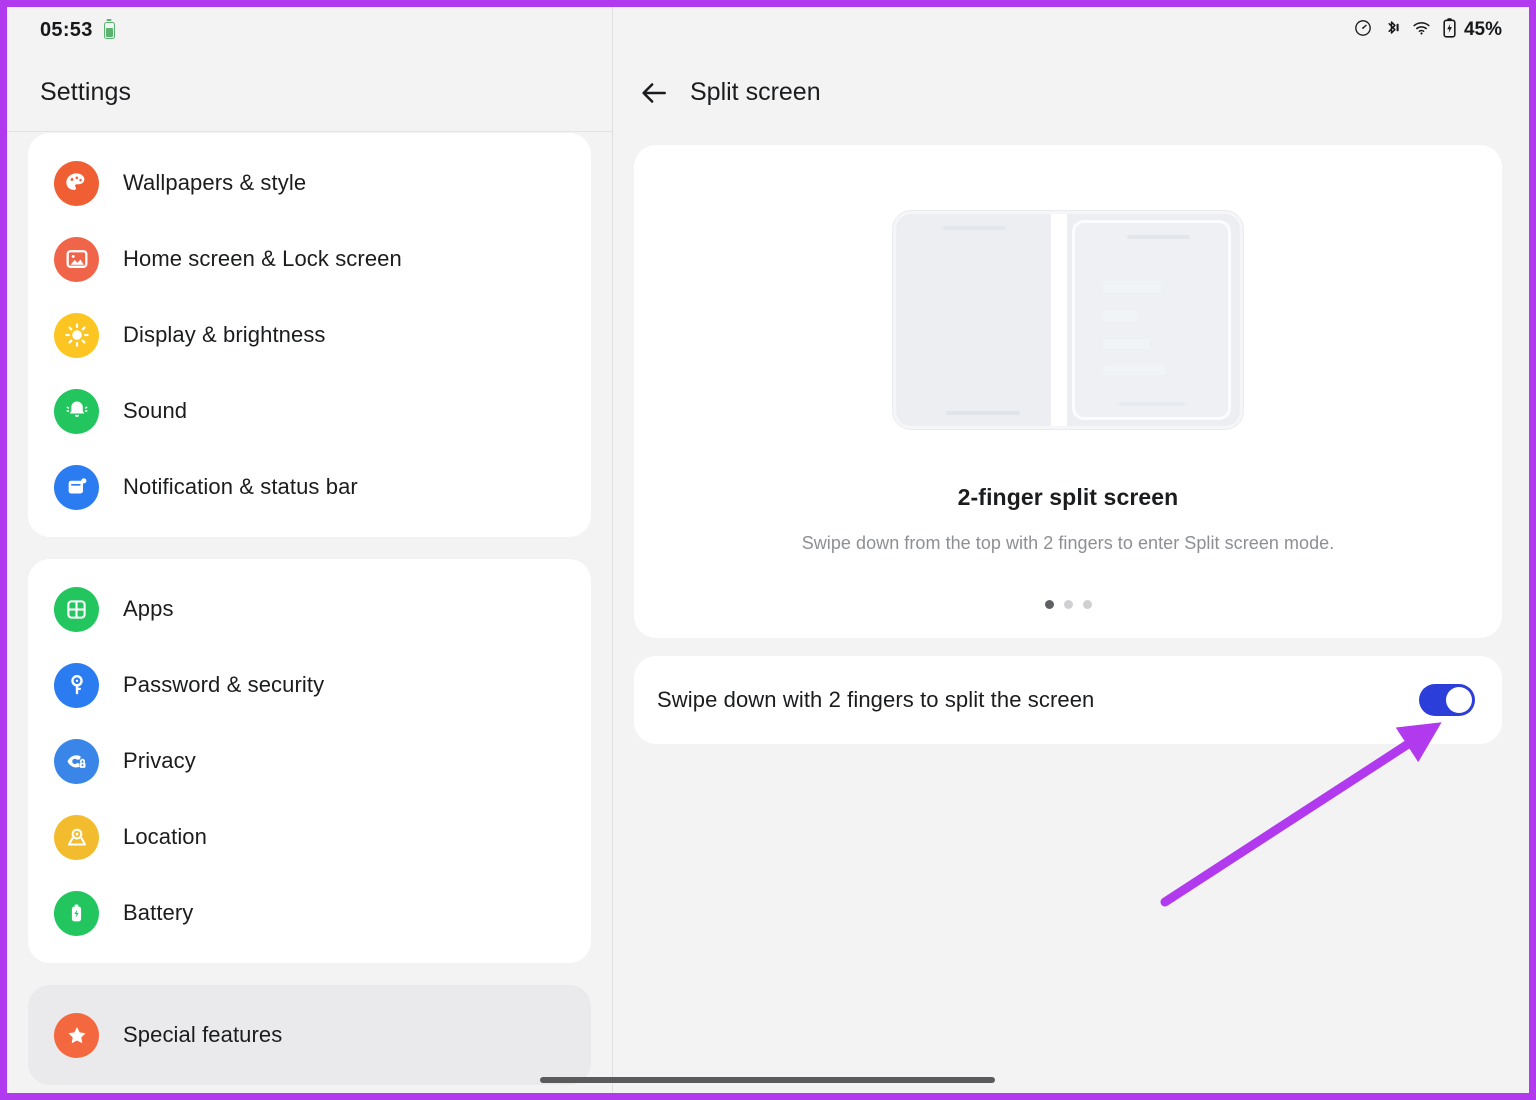 This screenshot has height=1100, width=1536. I want to click on notification-icon, so click(76, 487).